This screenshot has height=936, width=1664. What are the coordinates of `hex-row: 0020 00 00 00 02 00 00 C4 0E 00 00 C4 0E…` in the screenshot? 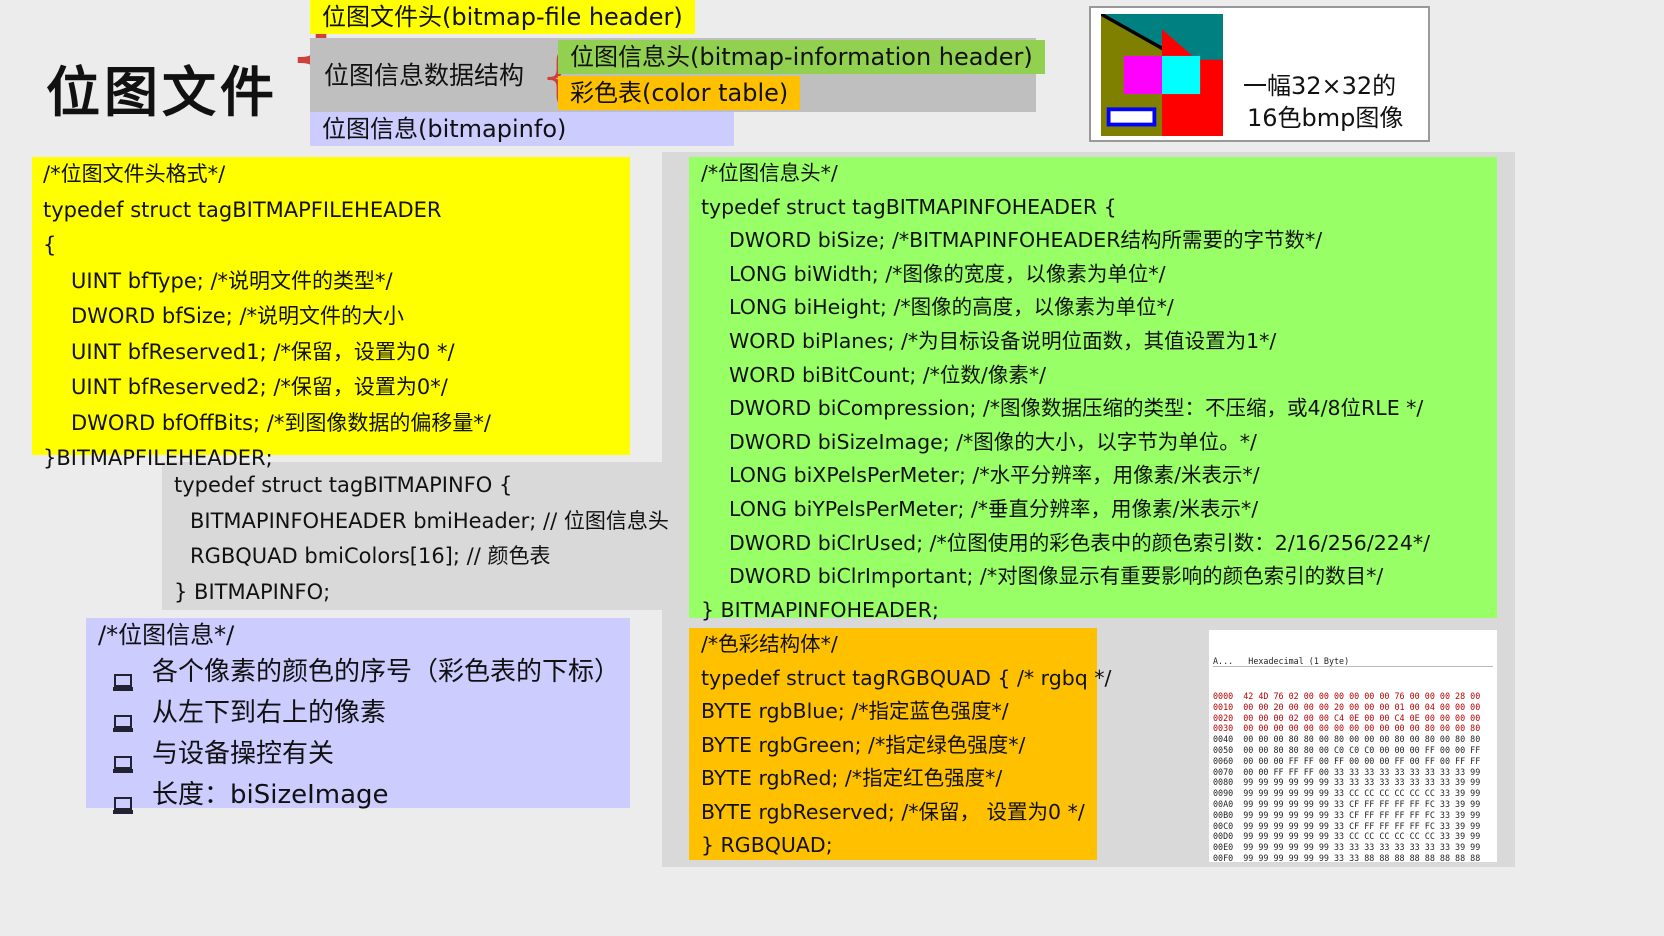 It's located at (1347, 717).